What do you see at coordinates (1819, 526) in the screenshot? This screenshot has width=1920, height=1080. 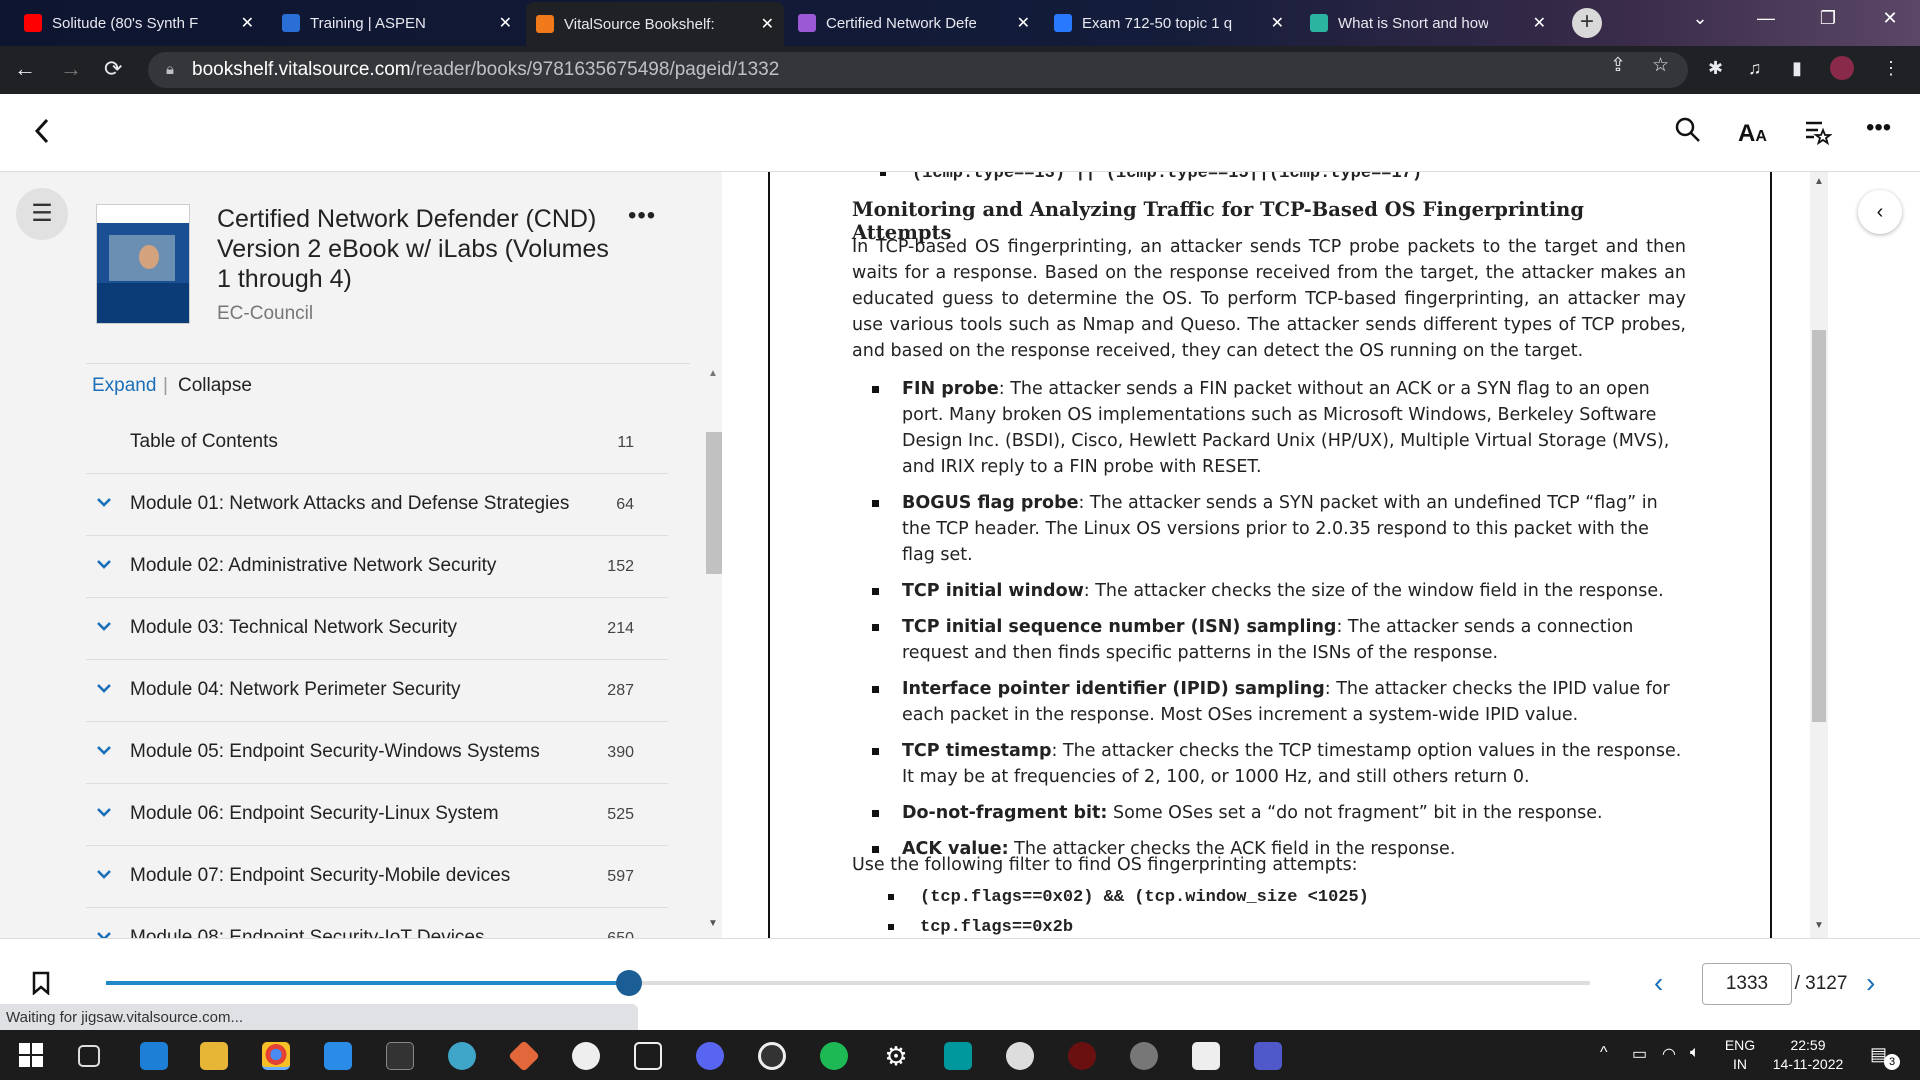 I see `content-scroll-thumb` at bounding box center [1819, 526].